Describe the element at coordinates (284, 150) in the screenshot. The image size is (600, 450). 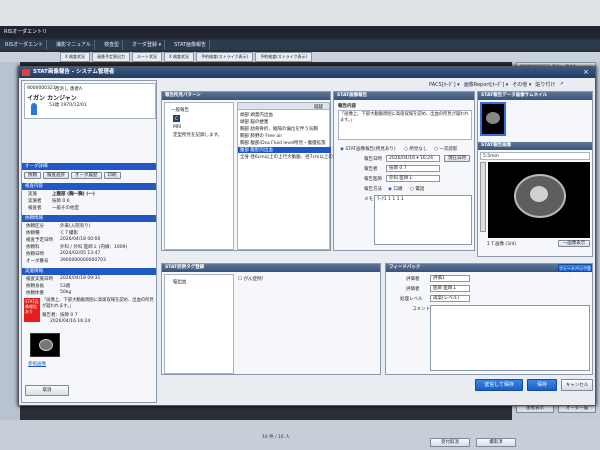
I see `pattern-list-item-selected: 腹部 腹腔内出血` at that location.